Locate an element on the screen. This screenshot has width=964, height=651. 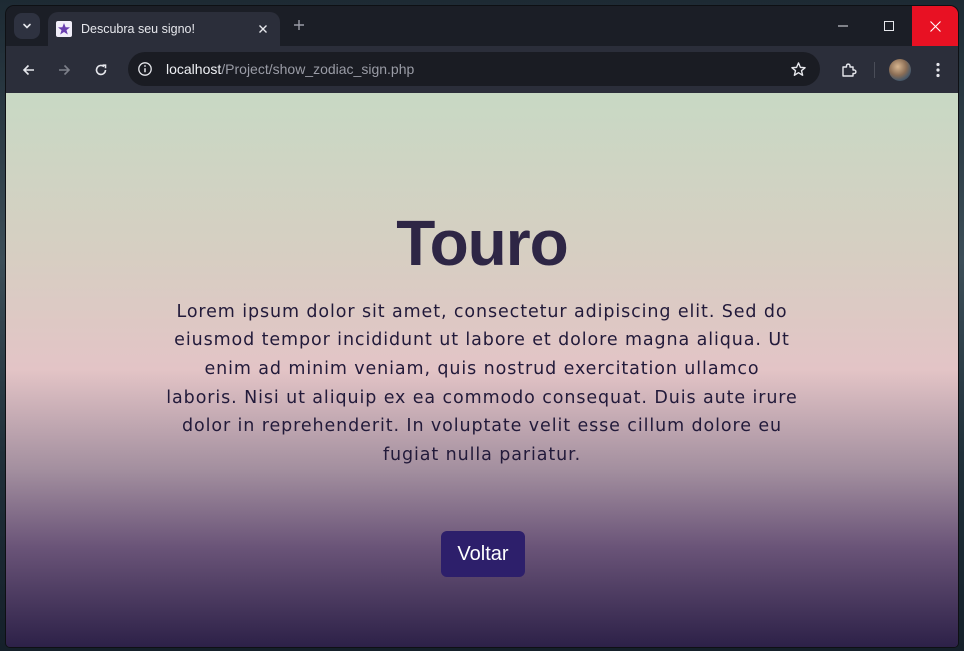
url-text: localhost/Project/show_zodiac_sign.php is located at coordinates (475, 69).